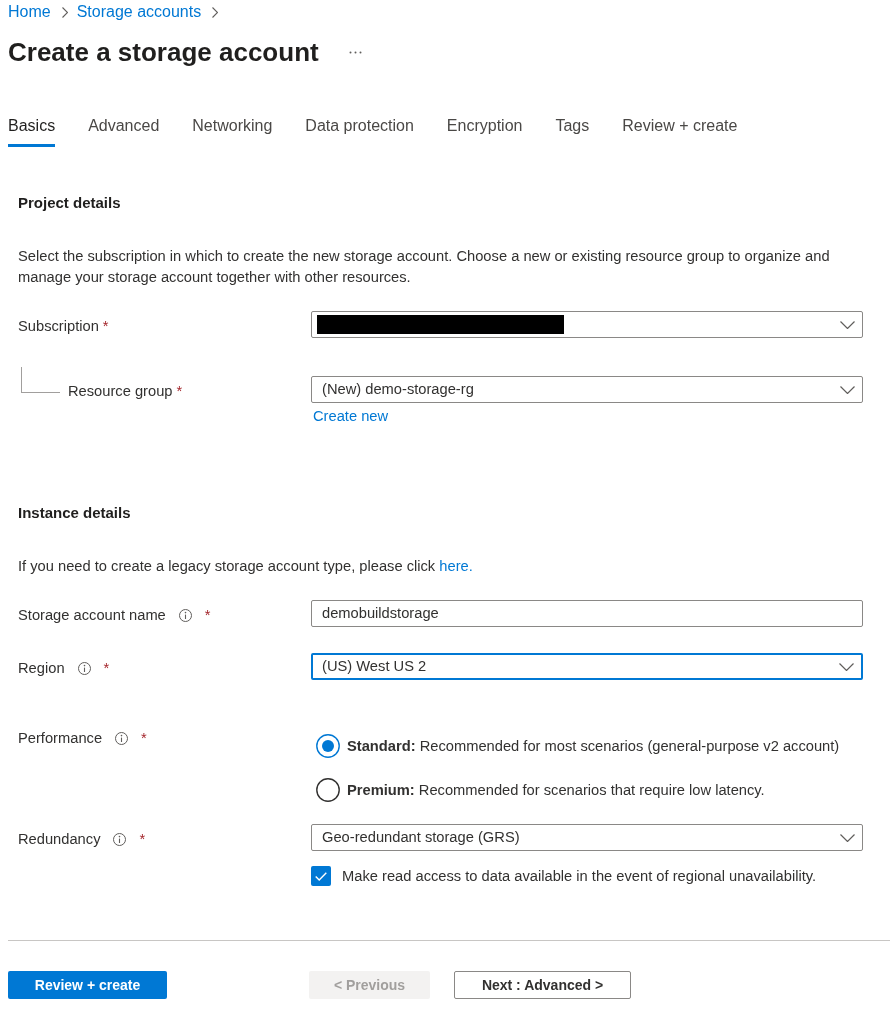 Image resolution: width=891 pixels, height=1019 pixels. I want to click on here-link: here., so click(456, 566).